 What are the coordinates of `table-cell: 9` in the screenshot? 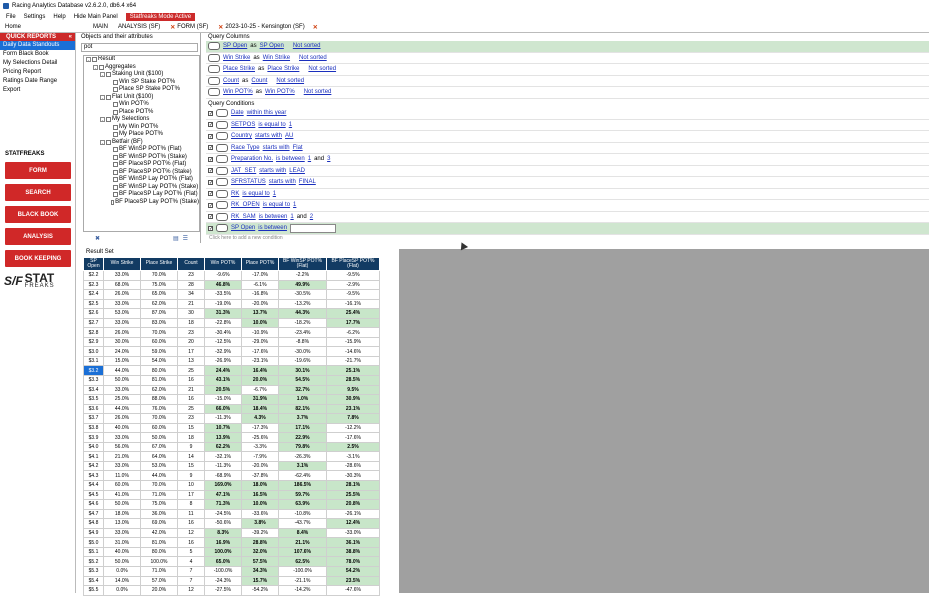 It's located at (191, 447).